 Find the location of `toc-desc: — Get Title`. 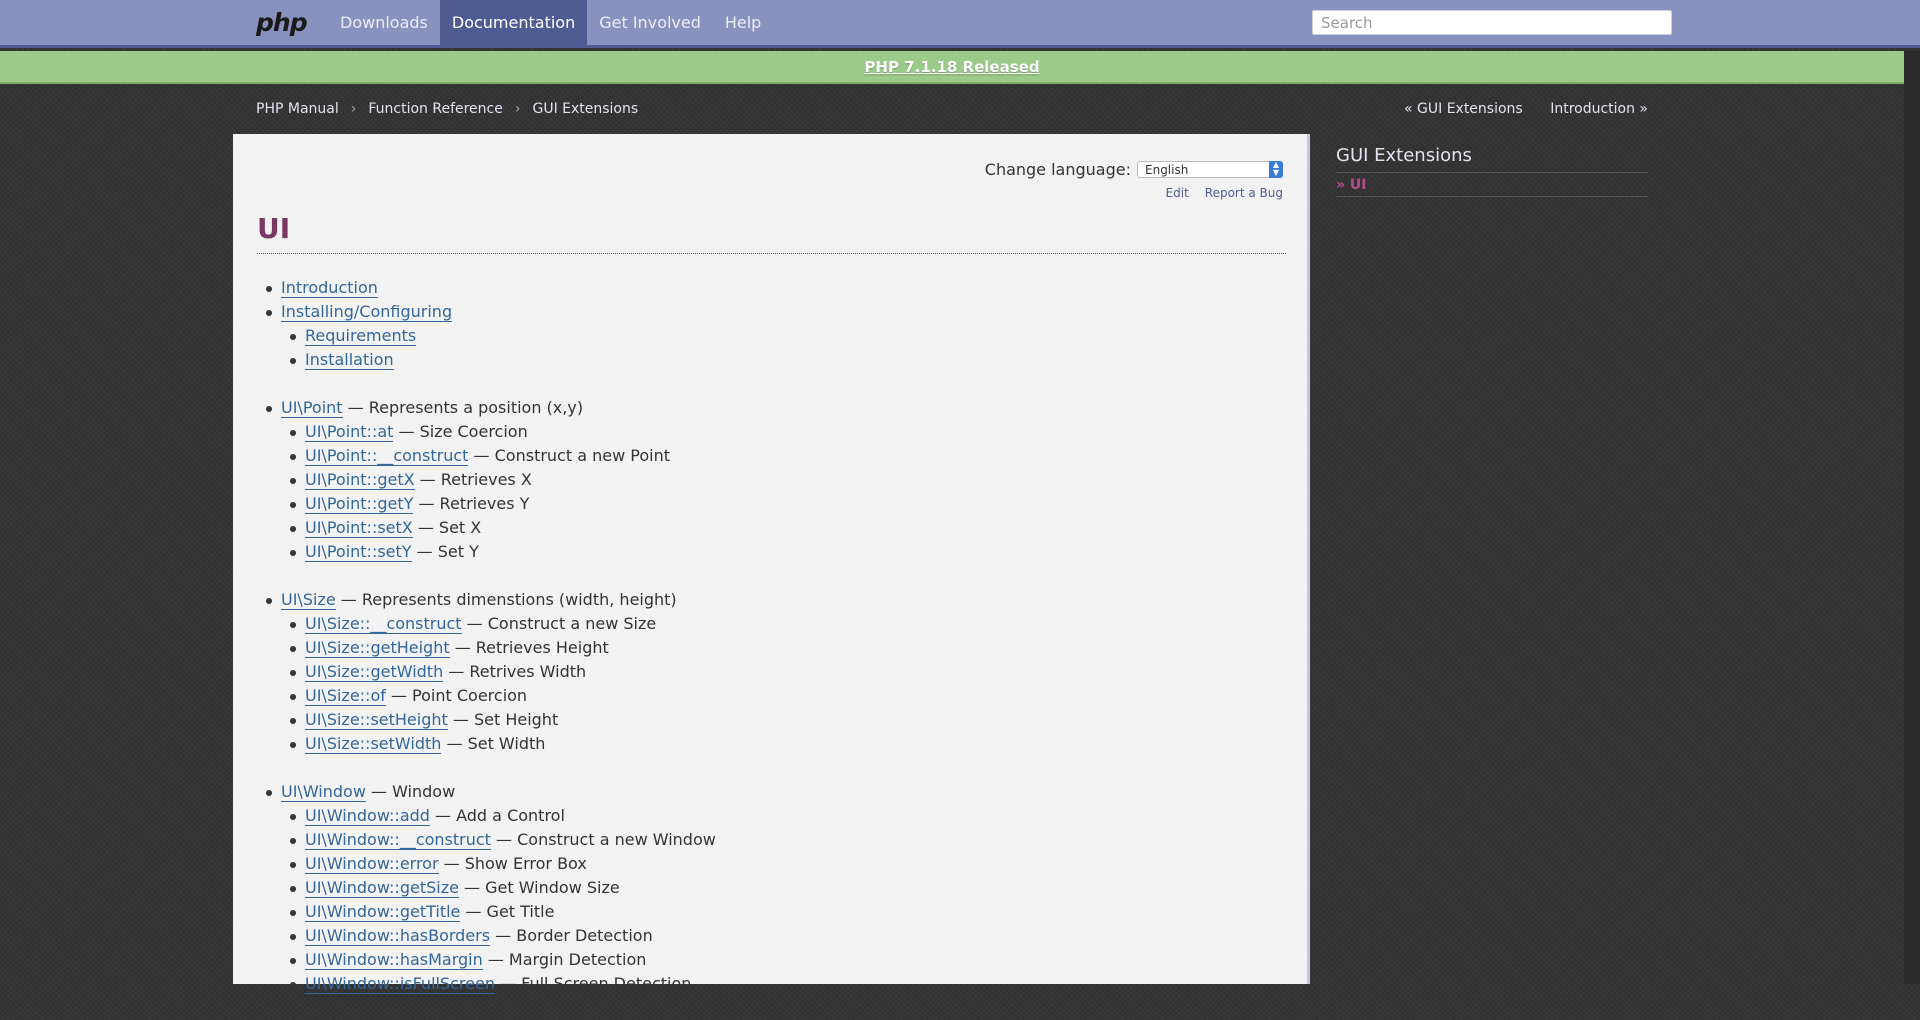

toc-desc: — Get Title is located at coordinates (507, 911).